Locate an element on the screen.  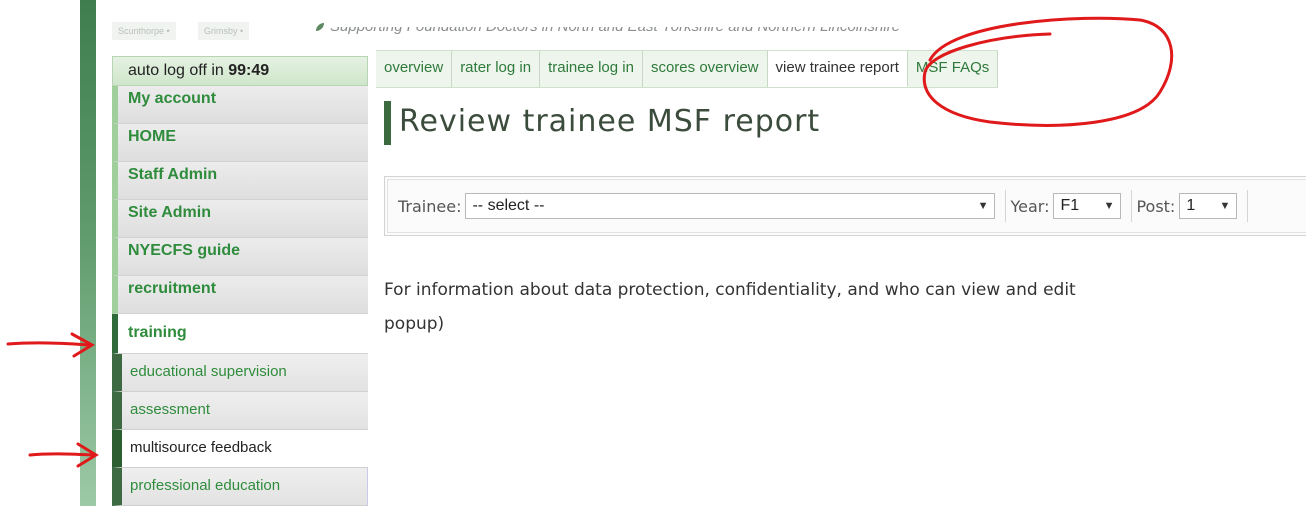
post-label: Post: is located at coordinates (1156, 206).